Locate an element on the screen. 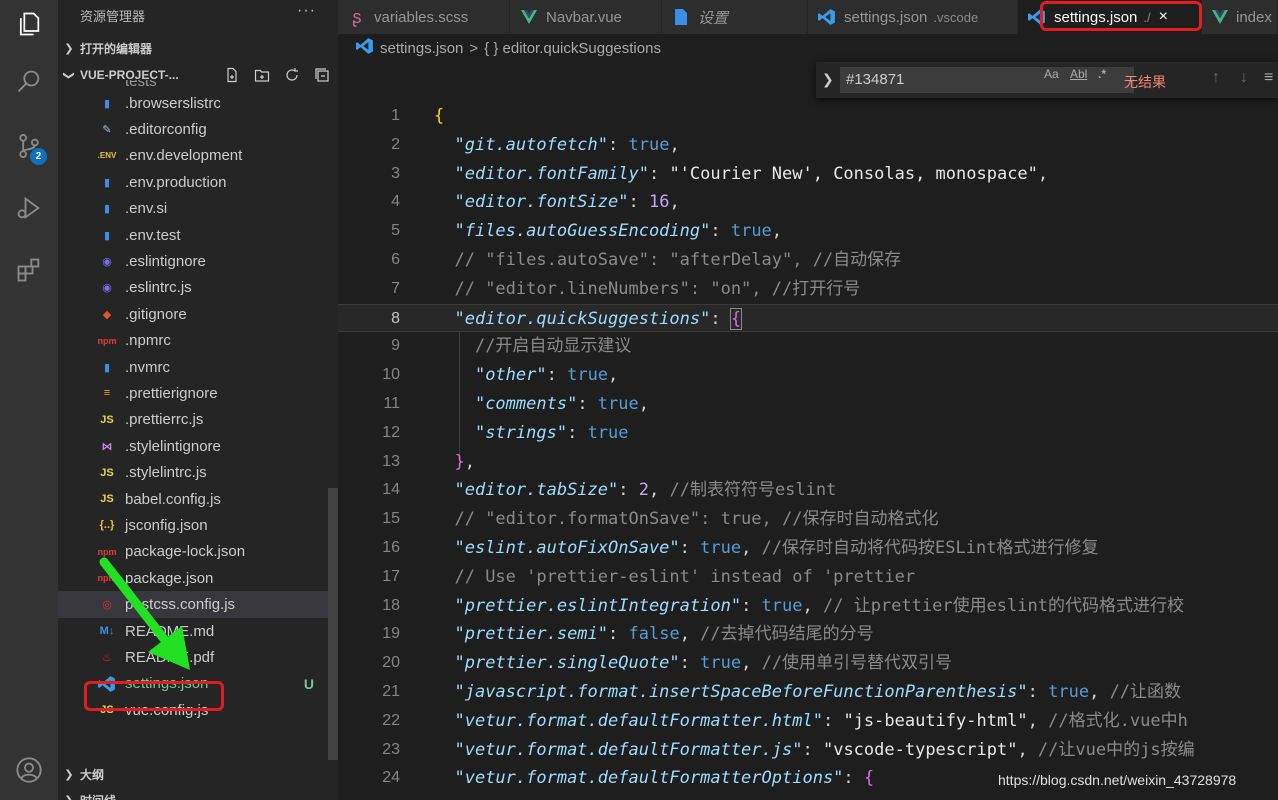  close-tab-icon: × is located at coordinates (1163, 17).